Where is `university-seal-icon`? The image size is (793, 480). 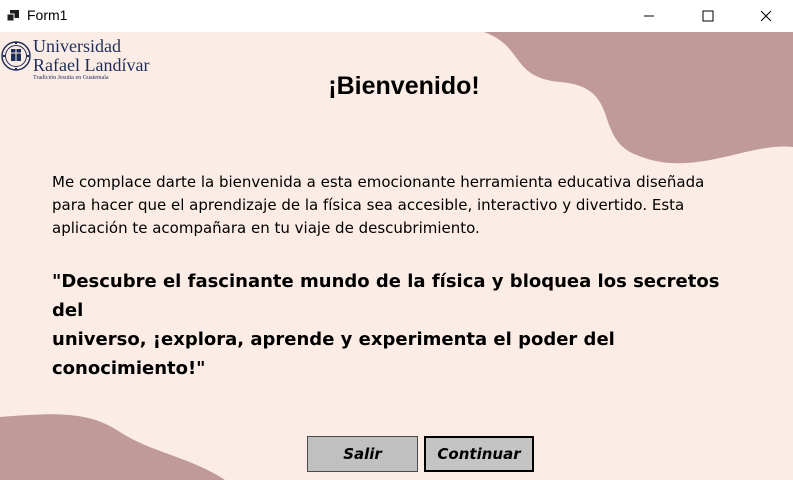
university-seal-icon is located at coordinates (16, 56).